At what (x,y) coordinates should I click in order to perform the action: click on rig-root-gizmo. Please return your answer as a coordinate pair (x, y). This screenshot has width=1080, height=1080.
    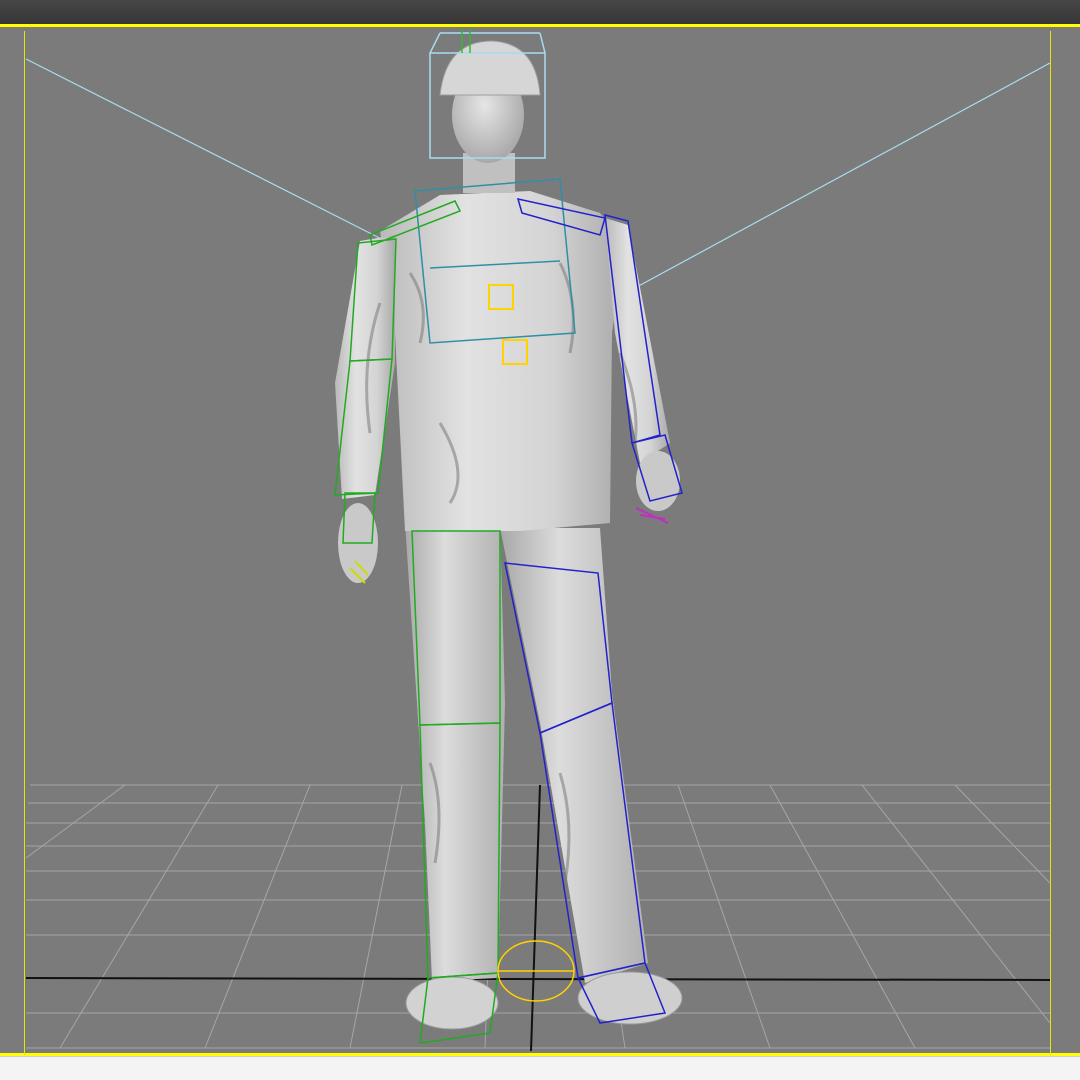
    Looking at the image, I should click on (536, 971).